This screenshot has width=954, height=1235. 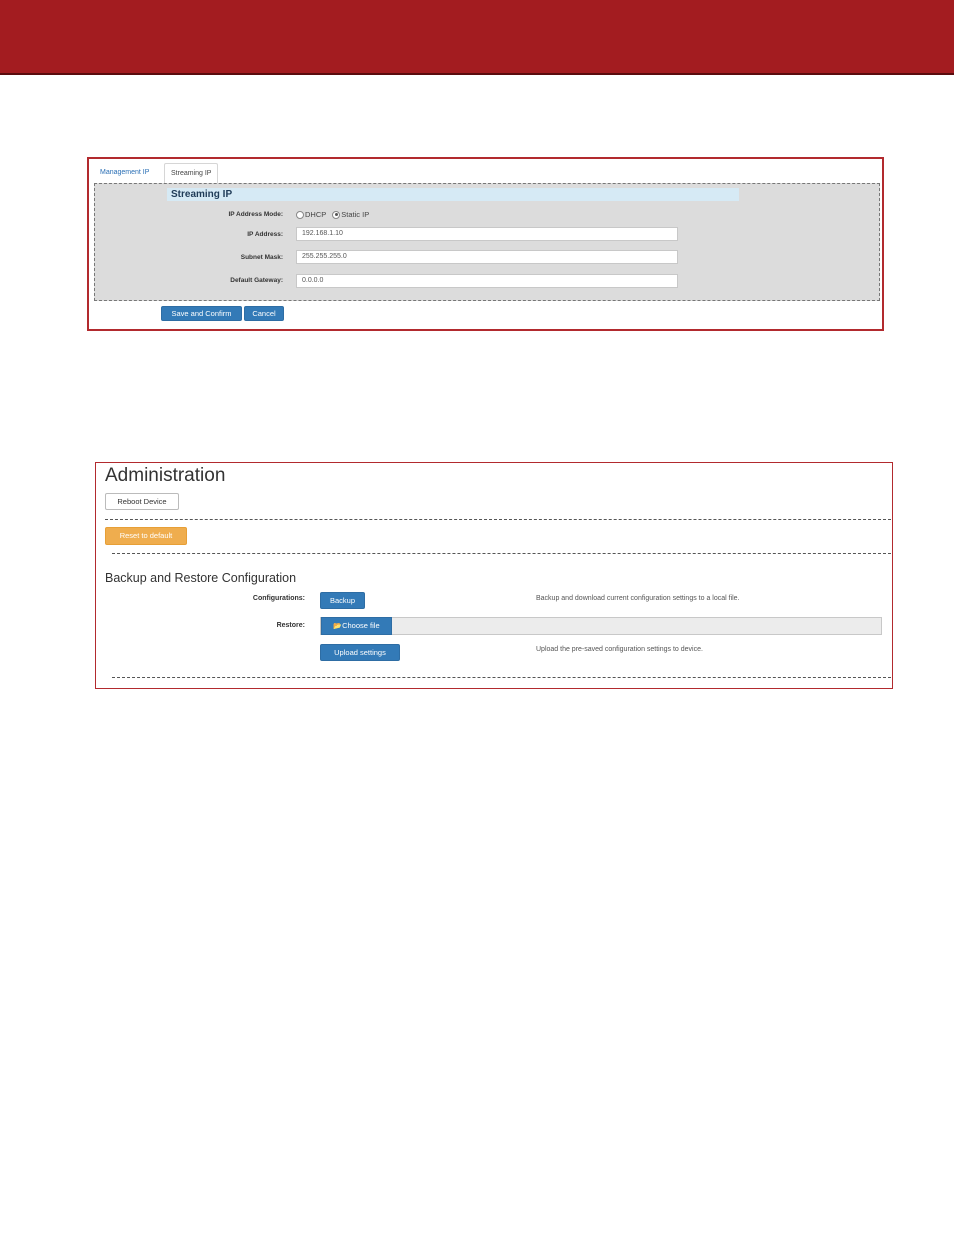 What do you see at coordinates (342, 600) in the screenshot?
I see `backup-button: Backup` at bounding box center [342, 600].